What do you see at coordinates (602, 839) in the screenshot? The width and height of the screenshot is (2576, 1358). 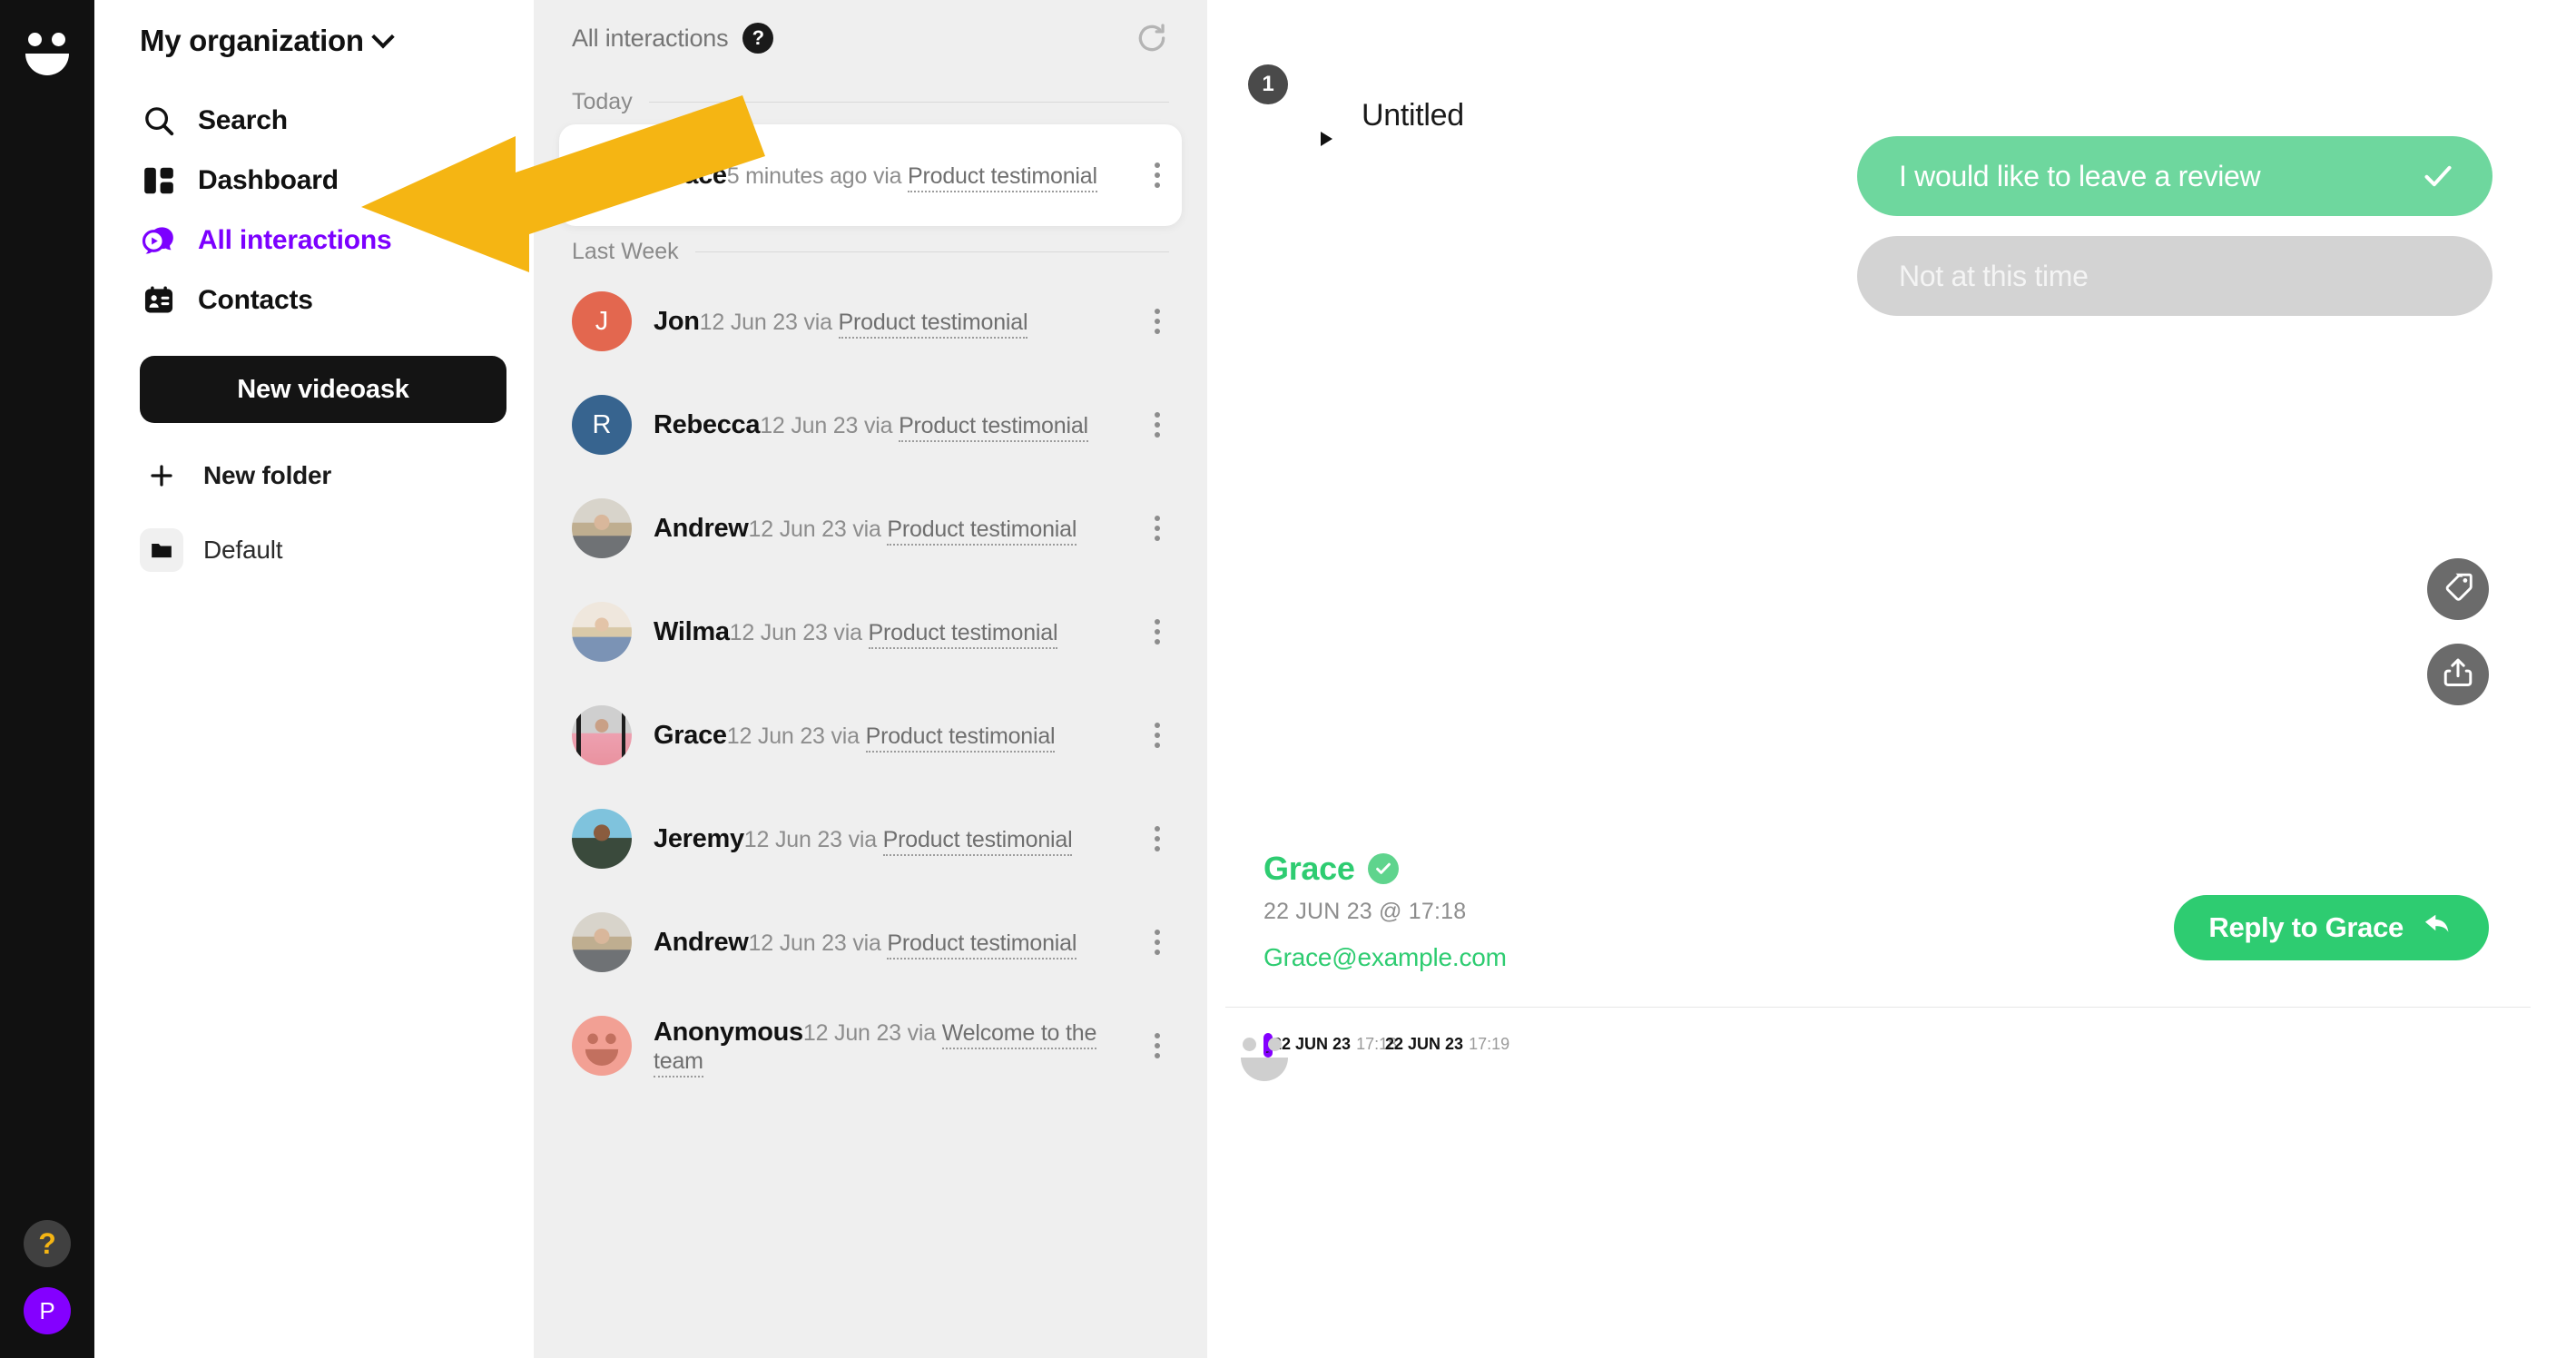 I see `avatar-photo` at bounding box center [602, 839].